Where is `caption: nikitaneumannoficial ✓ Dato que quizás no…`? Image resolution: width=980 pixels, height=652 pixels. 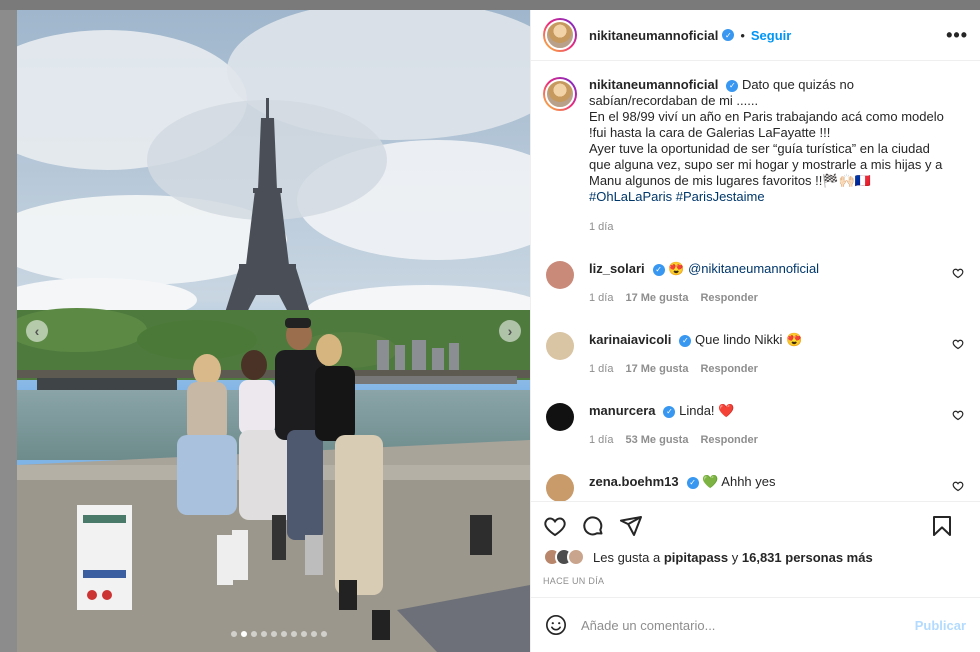
caption: nikitaneumannoficial ✓ Dato que quizás no… is located at coordinates (753, 156).